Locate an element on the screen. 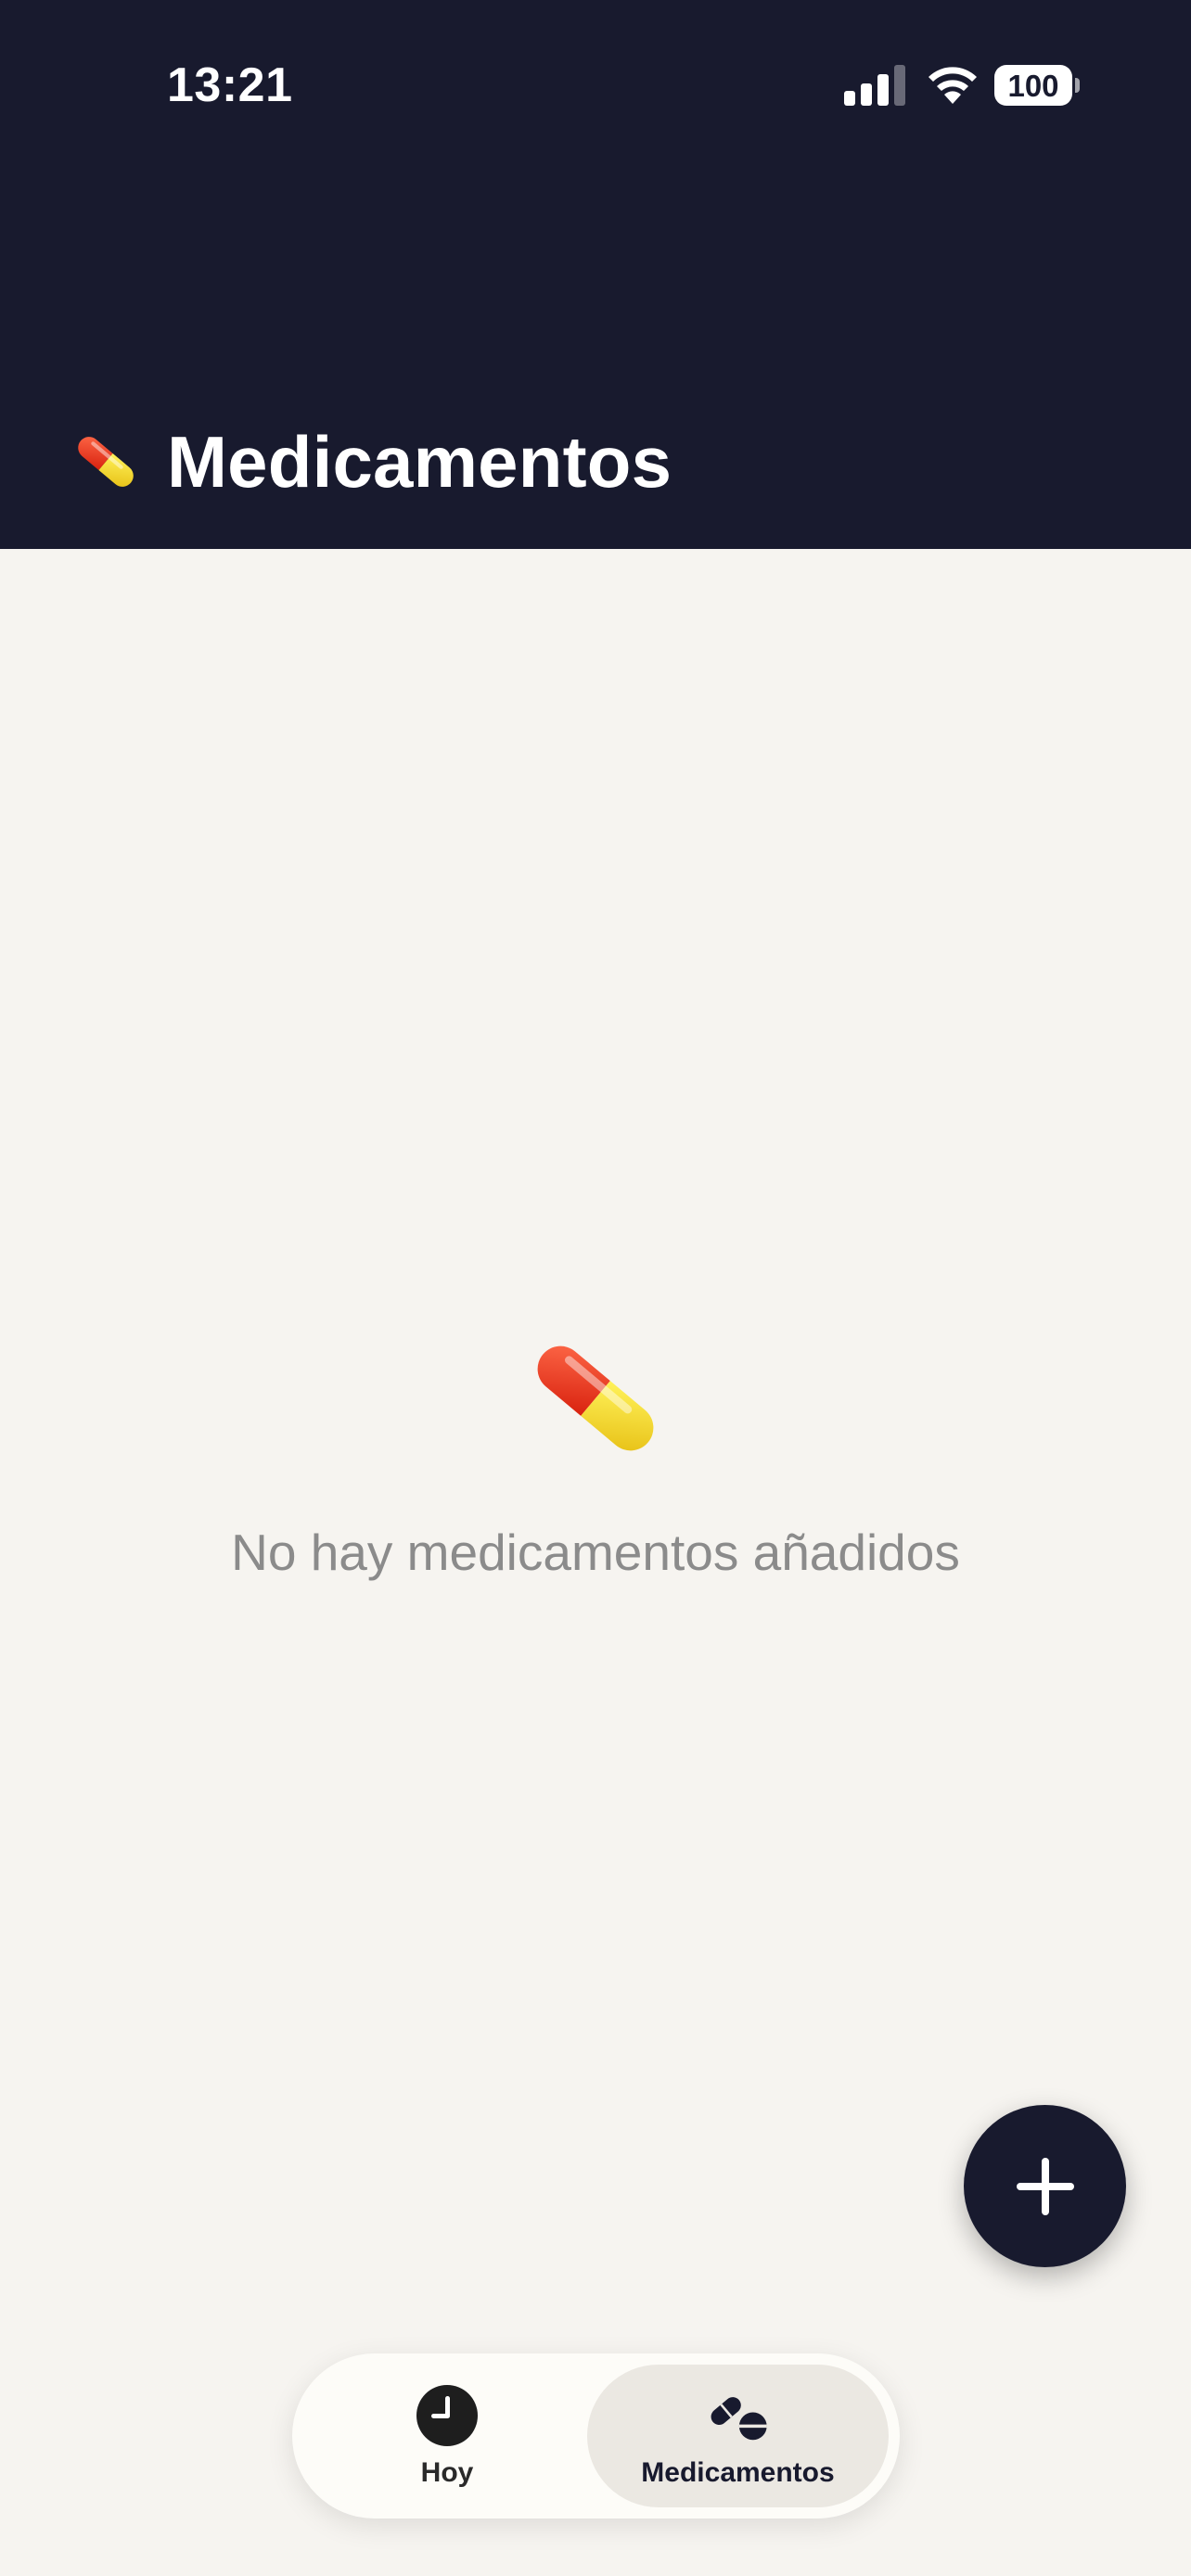 The height and width of the screenshot is (2576, 1191). bottom-tab-bar: Hoy Medicamentos is located at coordinates (596, 2436).